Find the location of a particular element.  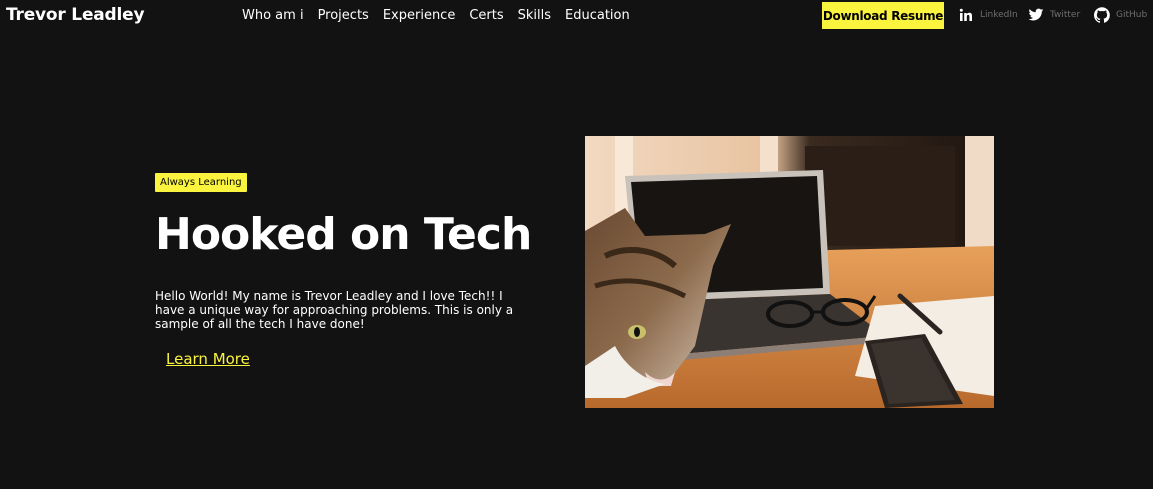

linkedin-label: LinkedIn is located at coordinates (999, 15).